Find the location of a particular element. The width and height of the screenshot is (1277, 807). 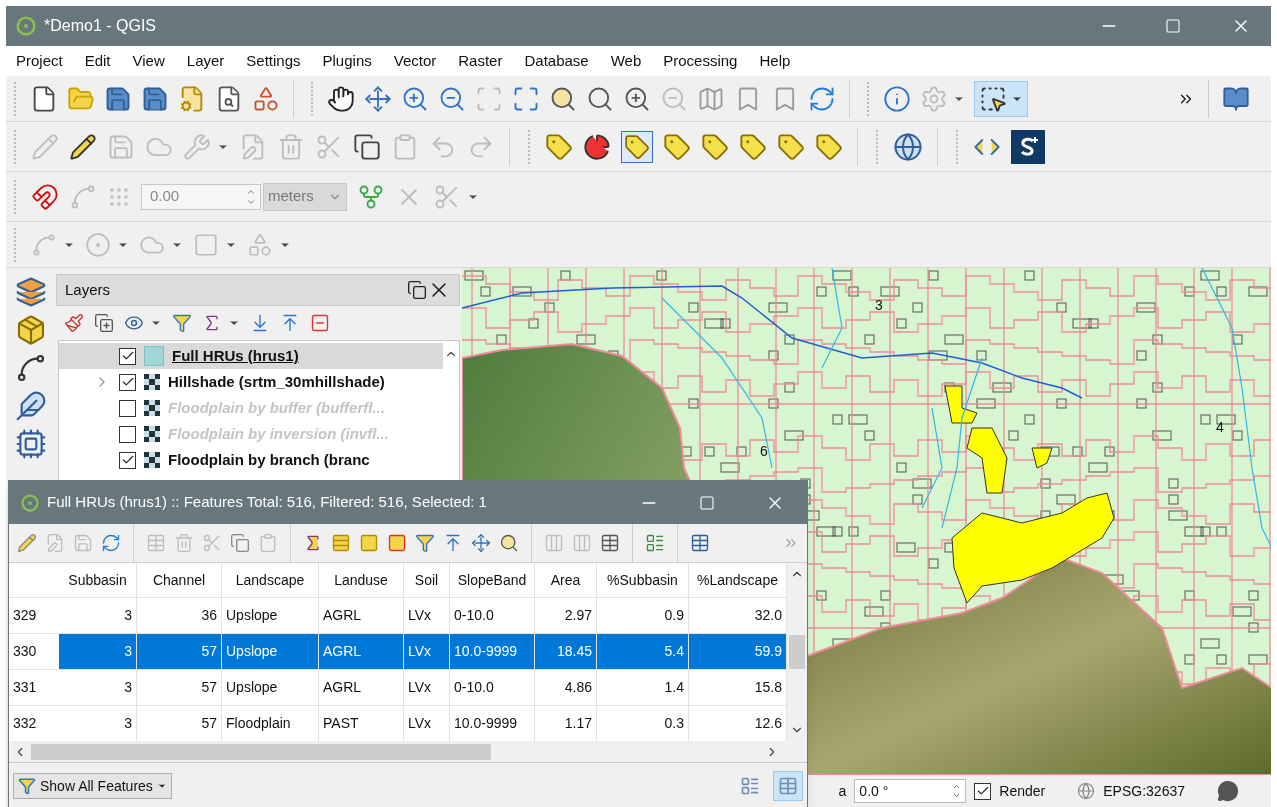

column-header: Channel is located at coordinates (179, 580).